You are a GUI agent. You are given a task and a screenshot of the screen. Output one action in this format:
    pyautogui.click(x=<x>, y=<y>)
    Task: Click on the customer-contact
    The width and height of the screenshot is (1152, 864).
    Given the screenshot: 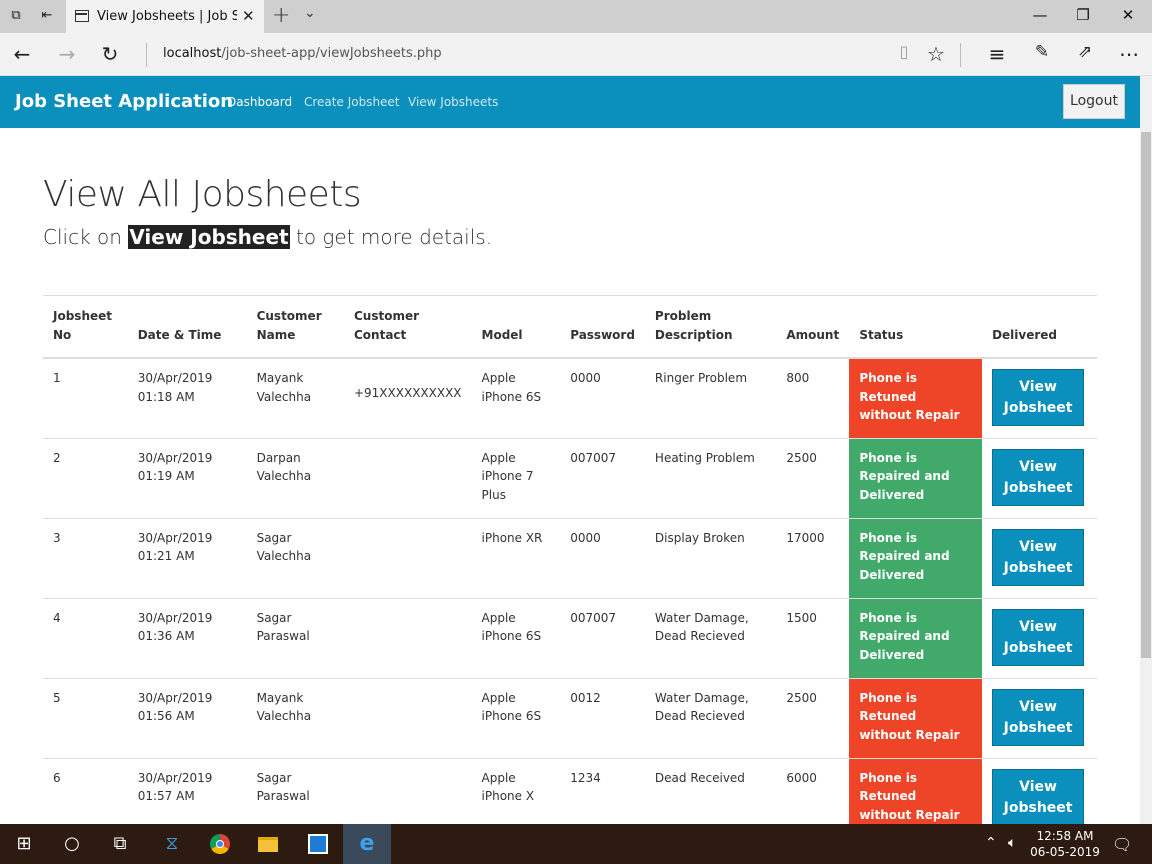 What is the action you would take?
    pyautogui.click(x=407, y=718)
    